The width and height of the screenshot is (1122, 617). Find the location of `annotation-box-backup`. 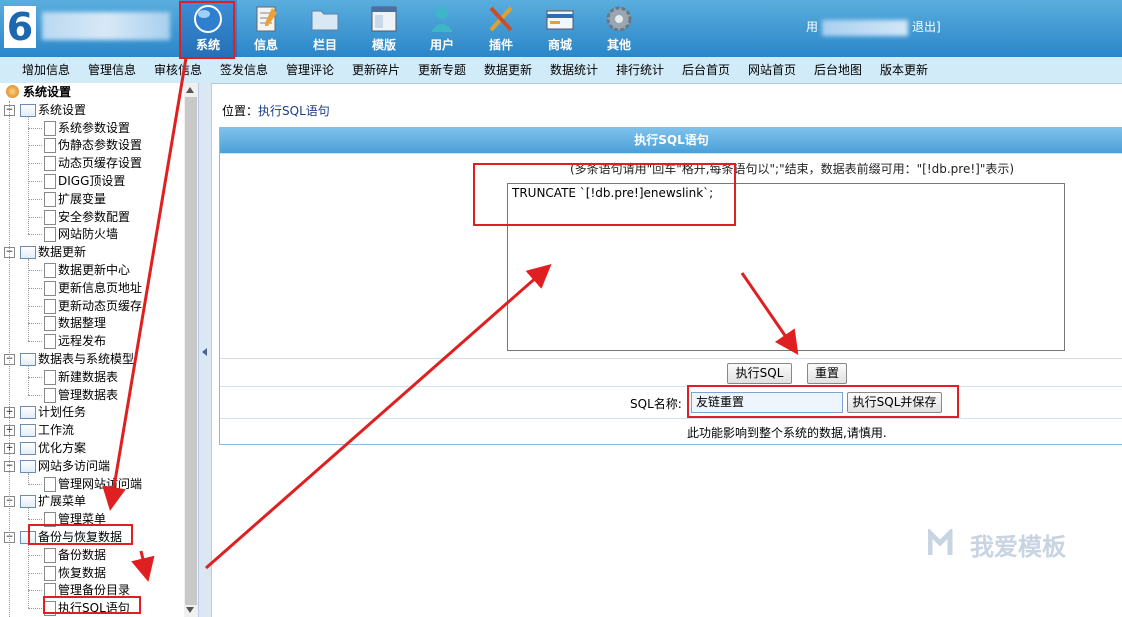

annotation-box-backup is located at coordinates (80, 534).